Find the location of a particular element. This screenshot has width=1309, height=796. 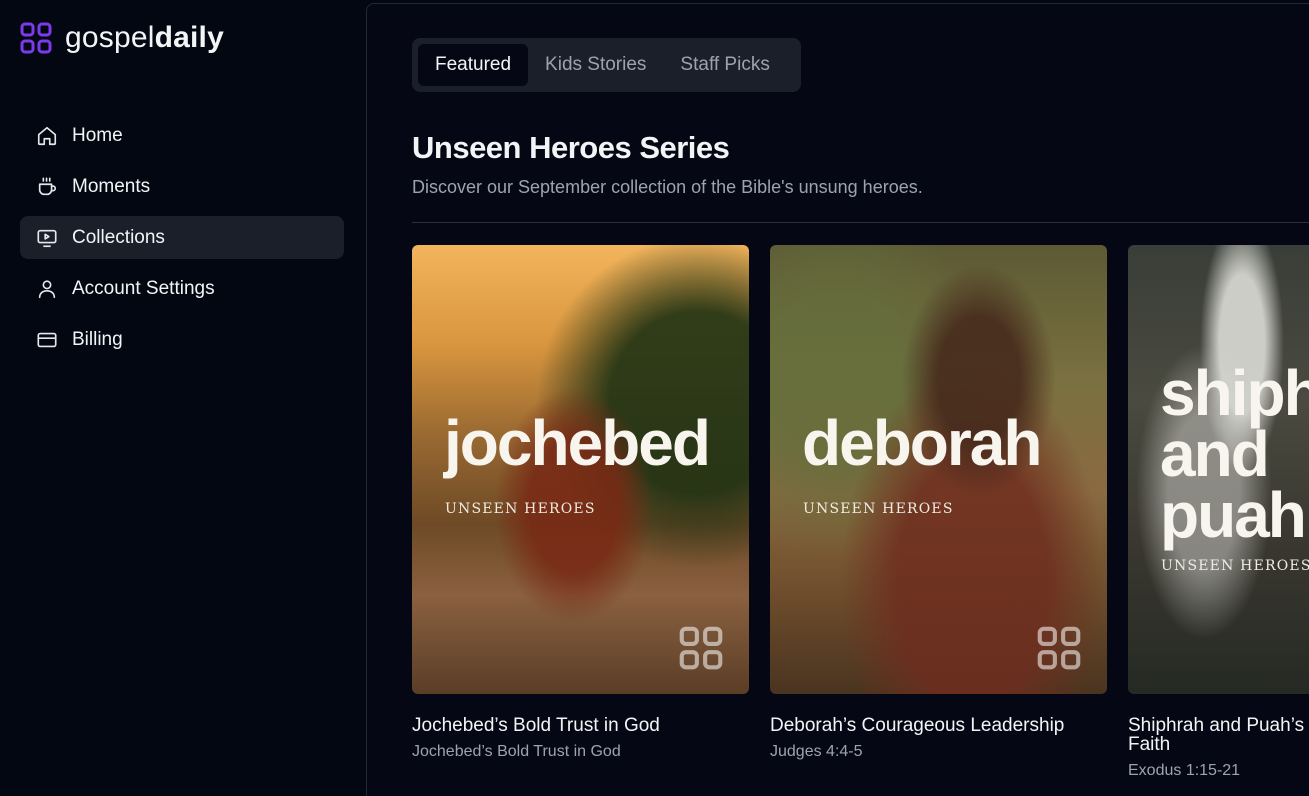

sidebar-item-account-settings: Account Settings is located at coordinates (182, 288).